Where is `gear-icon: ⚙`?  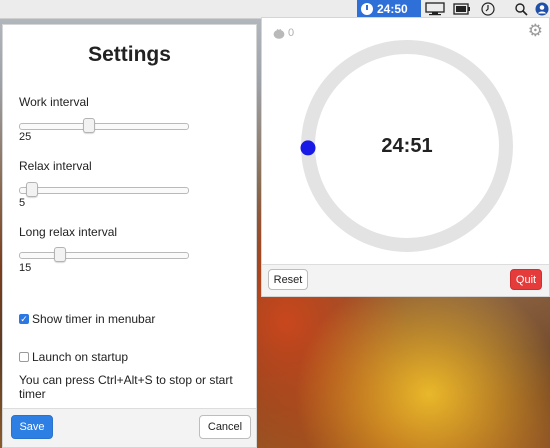 gear-icon: ⚙ is located at coordinates (535, 30).